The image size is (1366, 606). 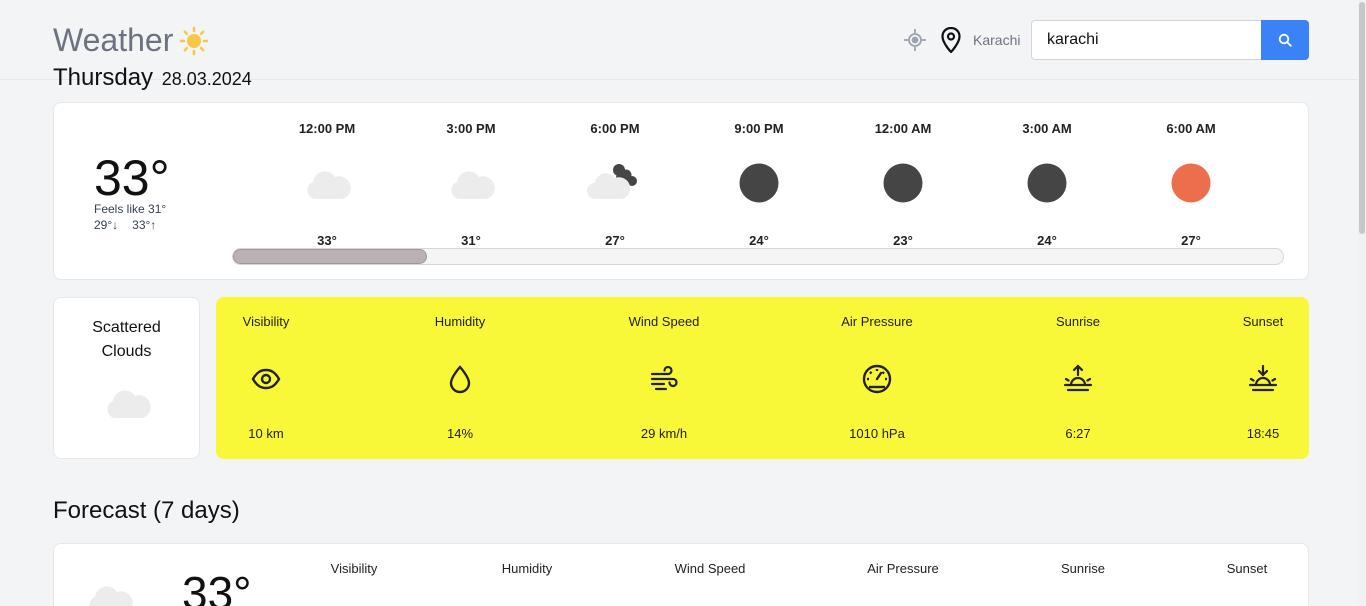 What do you see at coordinates (132, 178) in the screenshot?
I see `current-temperature: 33°` at bounding box center [132, 178].